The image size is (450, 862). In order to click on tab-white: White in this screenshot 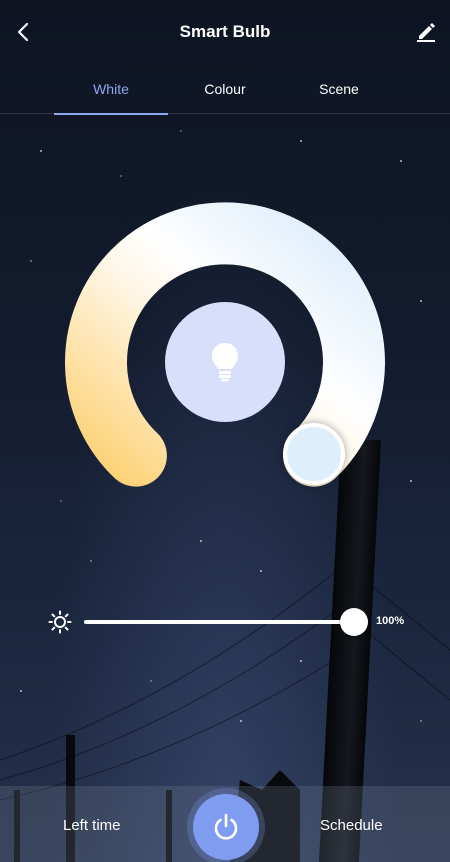, I will do `click(111, 89)`.